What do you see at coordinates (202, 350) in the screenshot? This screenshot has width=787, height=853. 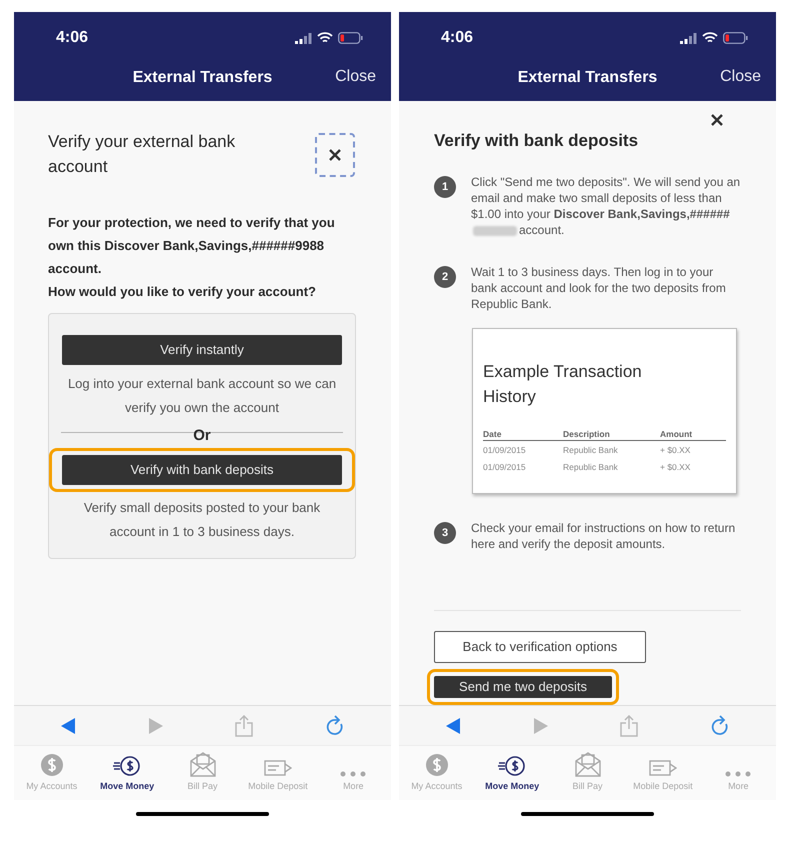 I see `option-button: Verify instantly` at bounding box center [202, 350].